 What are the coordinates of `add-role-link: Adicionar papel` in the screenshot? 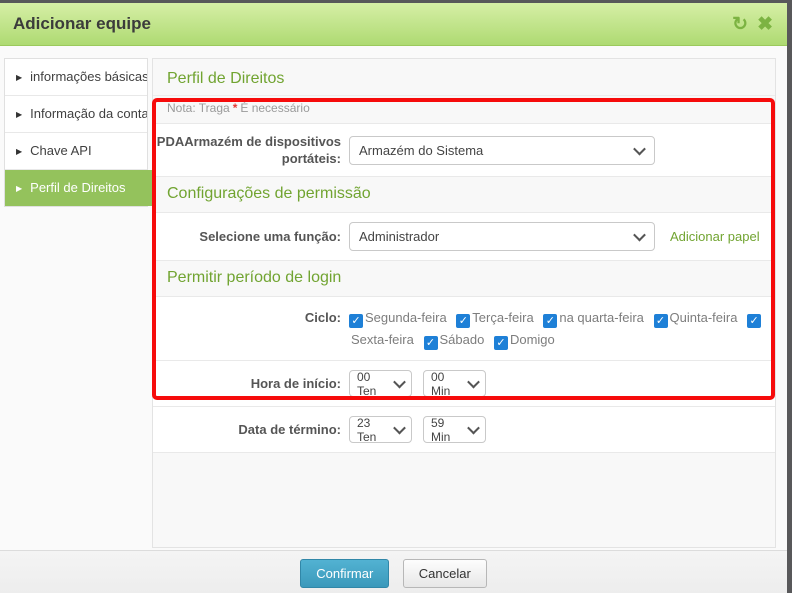 It's located at (715, 236).